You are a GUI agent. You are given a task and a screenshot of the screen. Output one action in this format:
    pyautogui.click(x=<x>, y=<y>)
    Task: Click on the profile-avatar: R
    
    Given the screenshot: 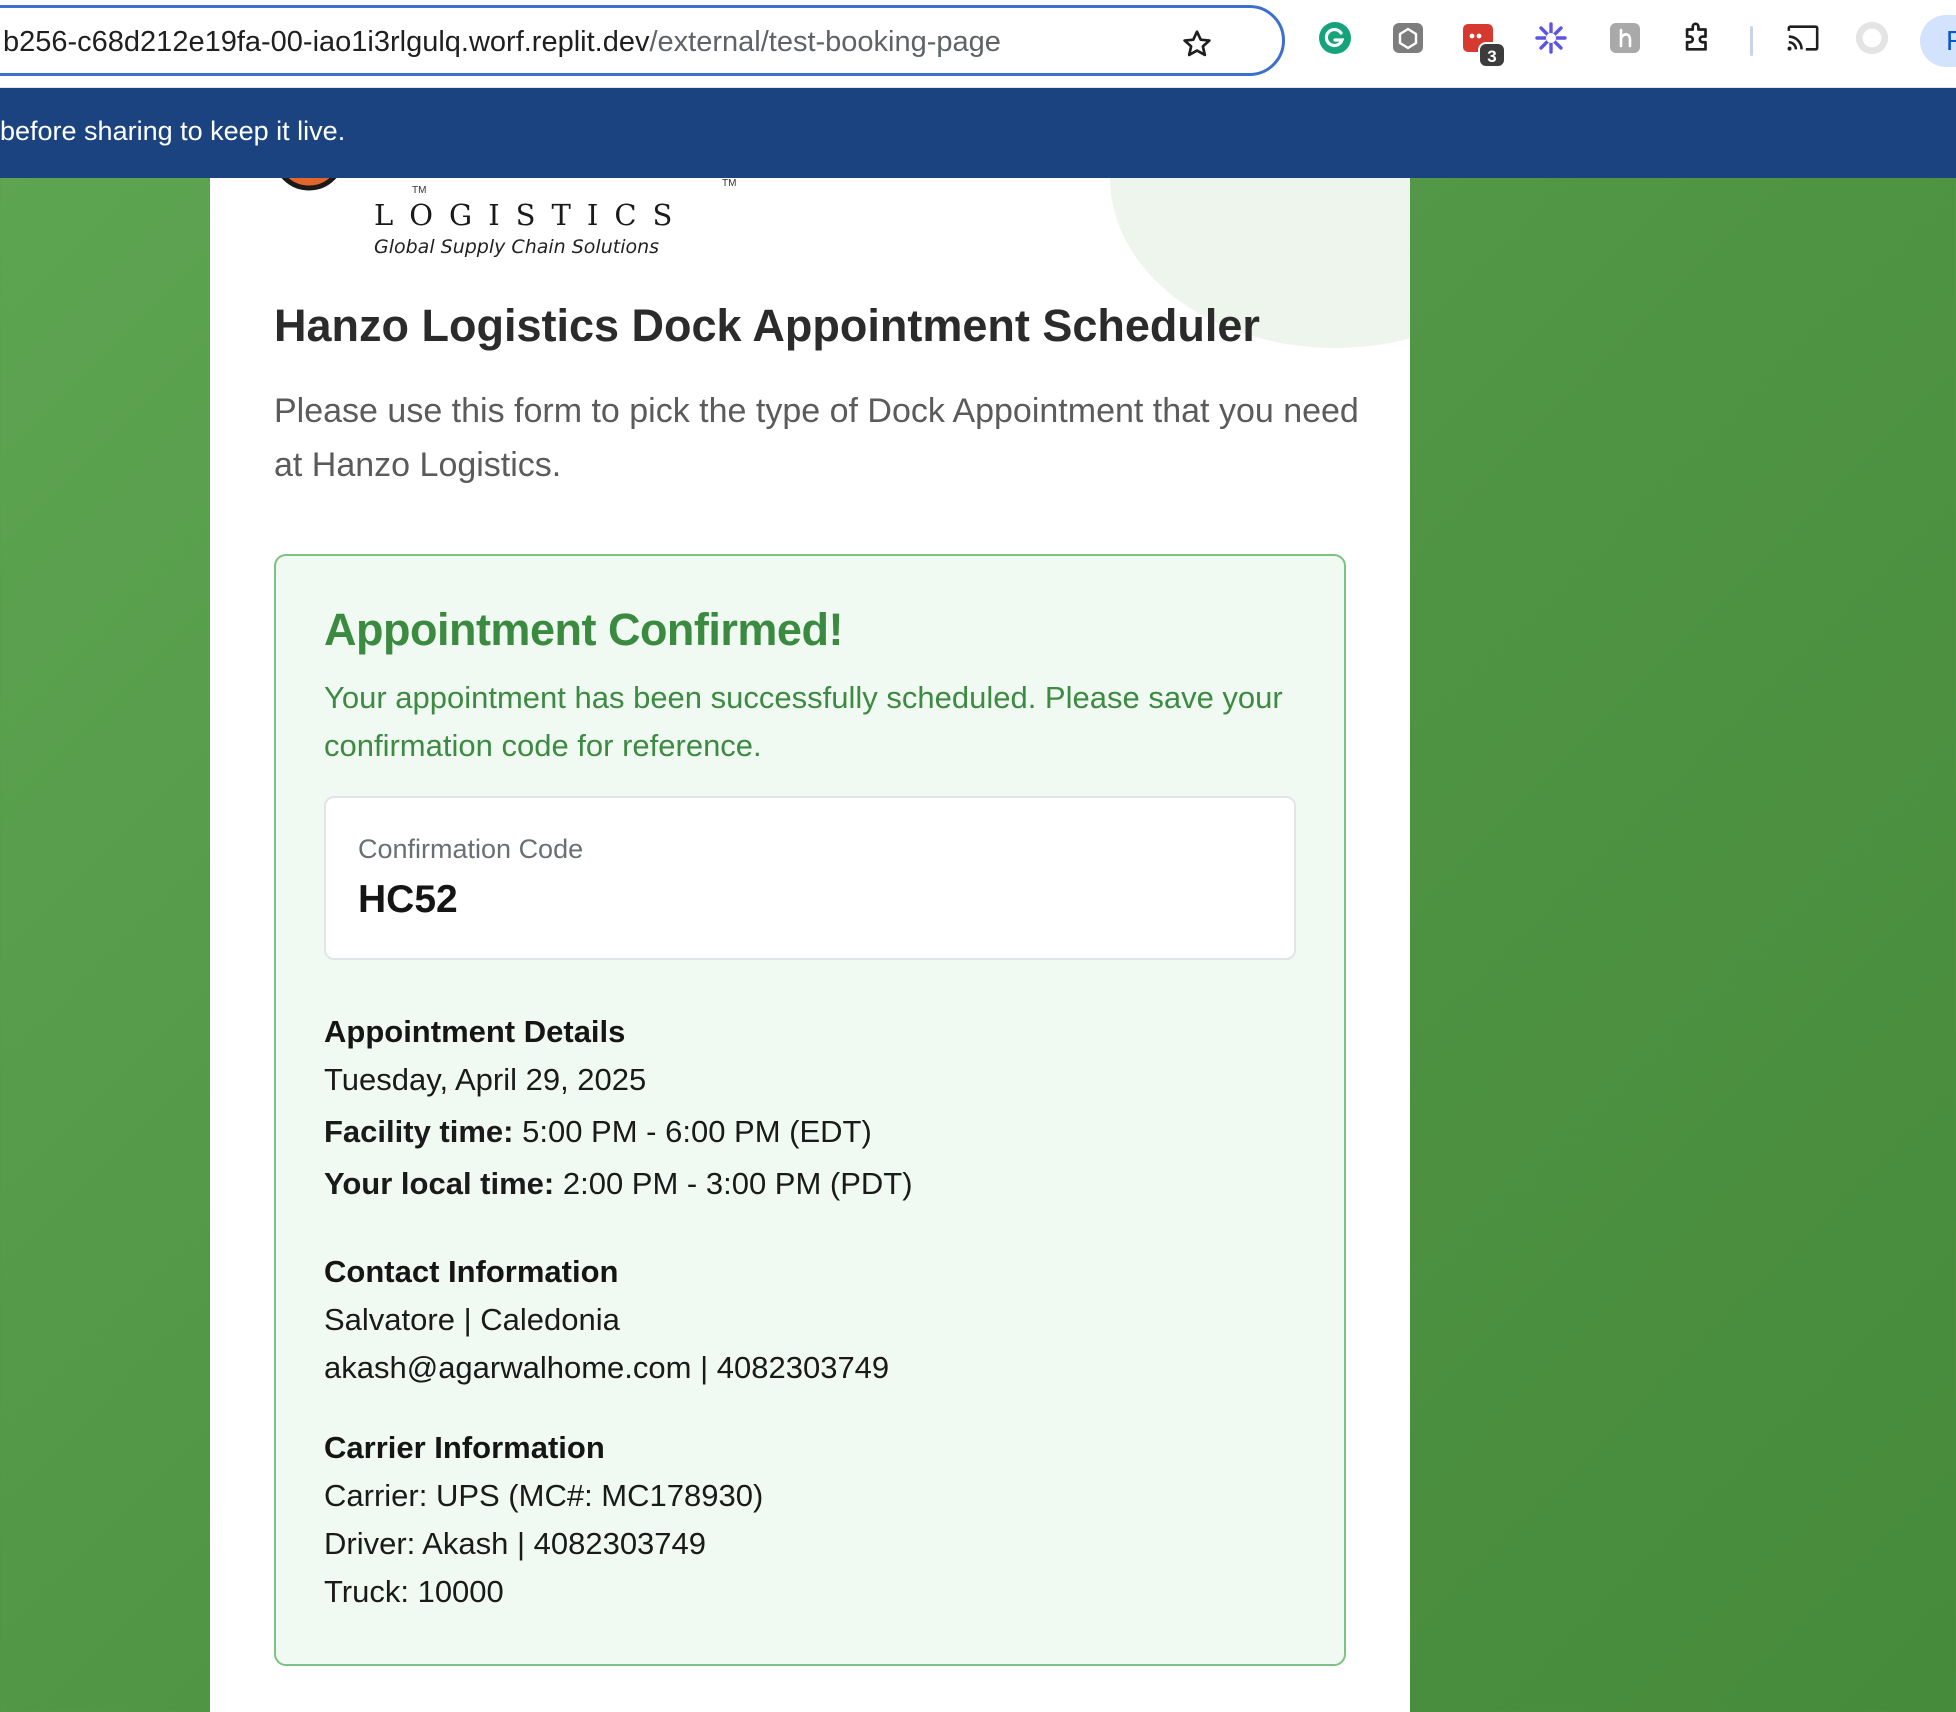 What is the action you would take?
    pyautogui.click(x=1938, y=41)
    